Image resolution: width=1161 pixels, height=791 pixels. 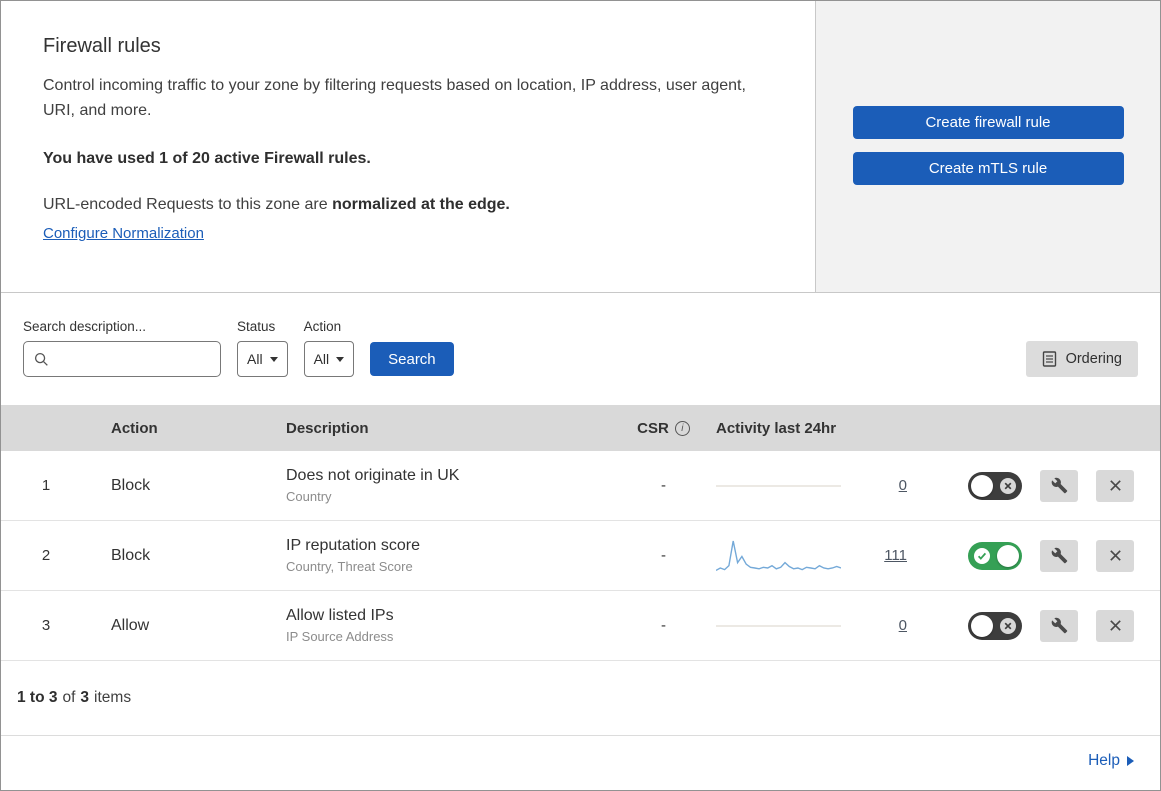 What do you see at coordinates (340, 615) in the screenshot?
I see `rule-description: Allow listed IPs` at bounding box center [340, 615].